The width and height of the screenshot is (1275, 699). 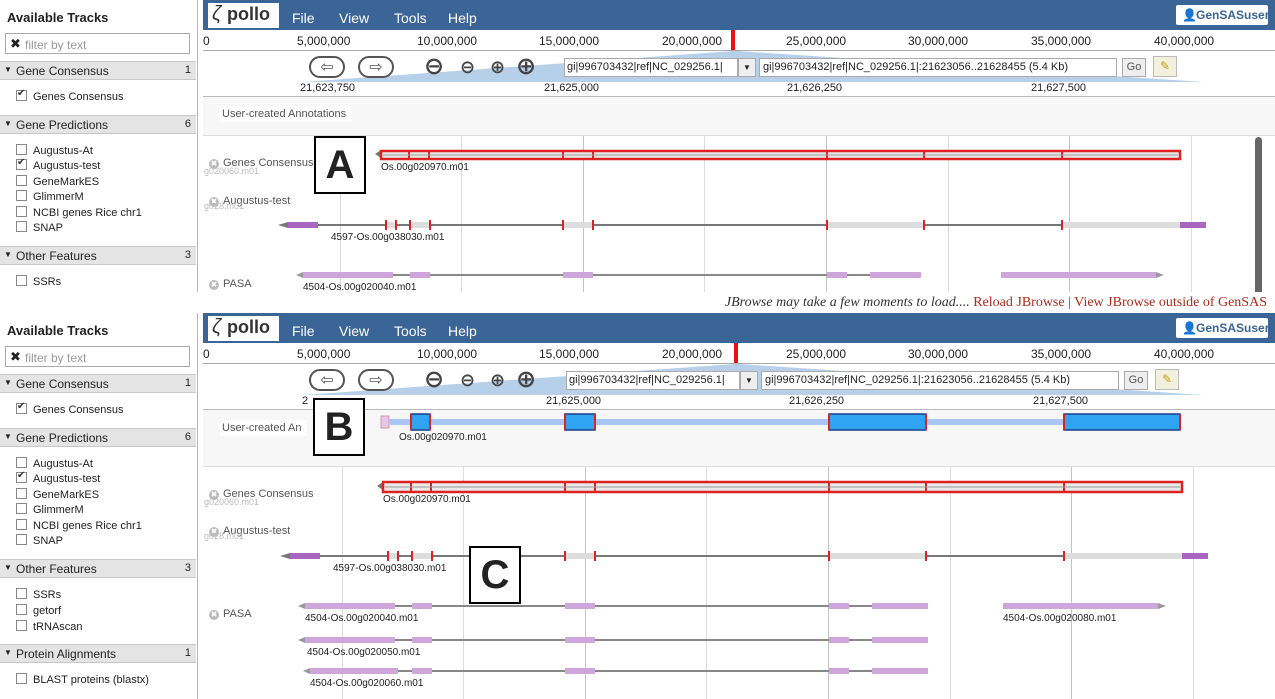 I want to click on apollo-menu-bar: ζ pollo File View Tools Help 👤 GenSASuser, so click(x=739, y=328).